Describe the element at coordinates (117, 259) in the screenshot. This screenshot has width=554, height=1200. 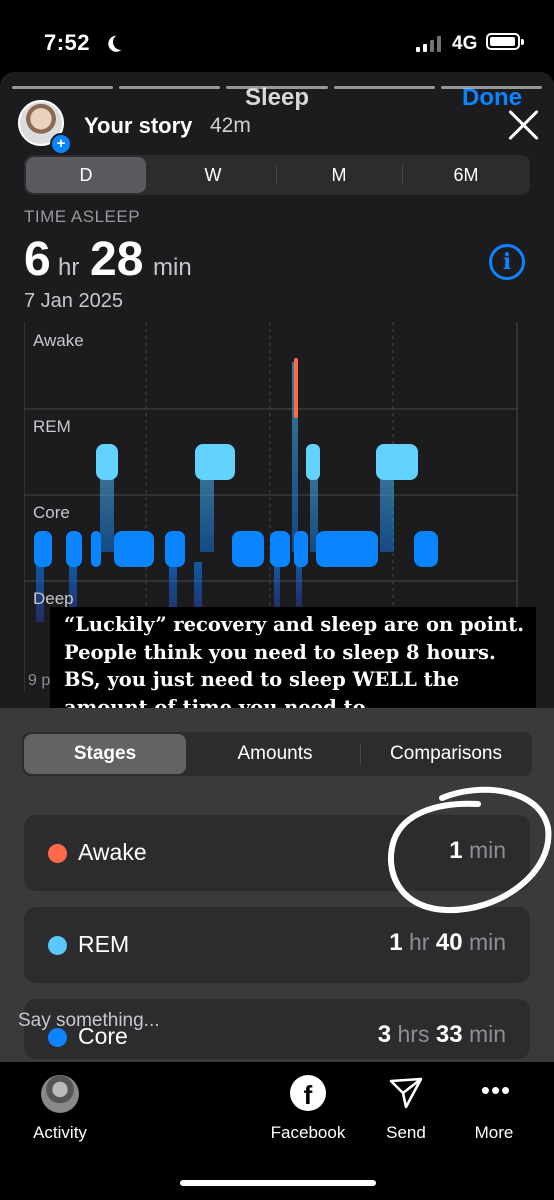
I see `minutes-value: 28` at that location.